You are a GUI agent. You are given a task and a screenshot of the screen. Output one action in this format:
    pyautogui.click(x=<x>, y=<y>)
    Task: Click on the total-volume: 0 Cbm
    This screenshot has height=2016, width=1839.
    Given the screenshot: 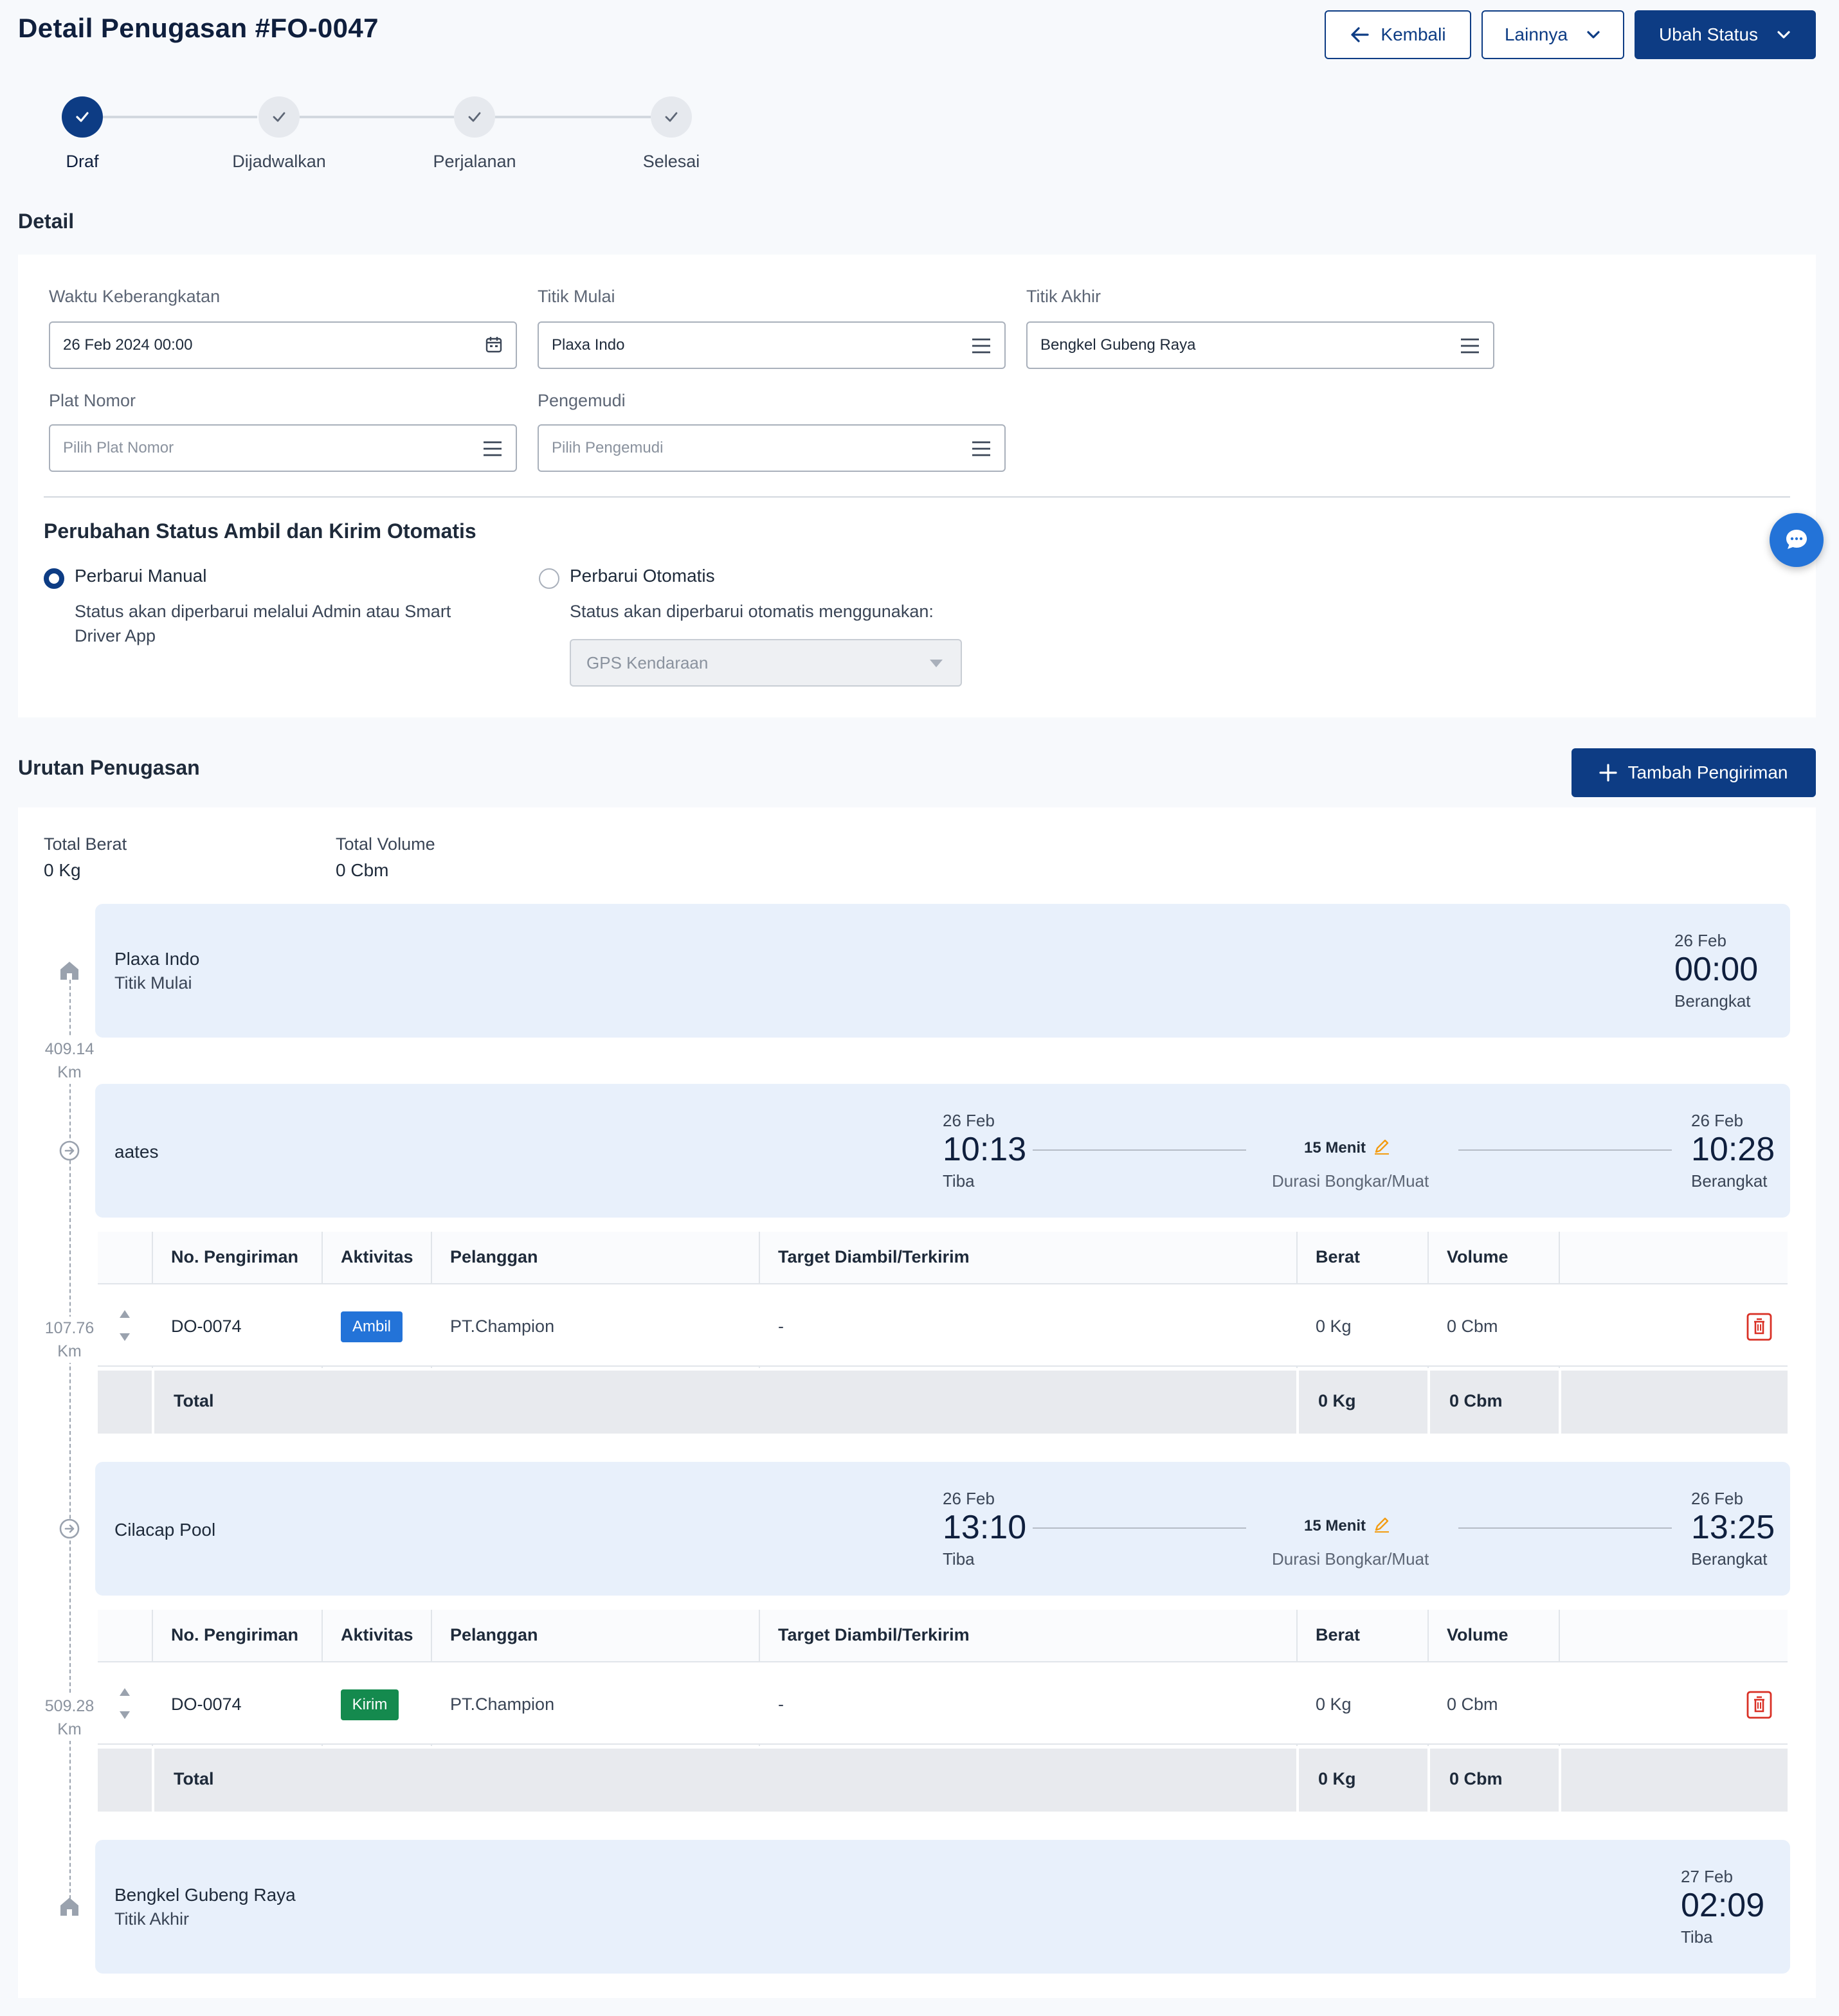 What is the action you would take?
    pyautogui.click(x=1476, y=1779)
    